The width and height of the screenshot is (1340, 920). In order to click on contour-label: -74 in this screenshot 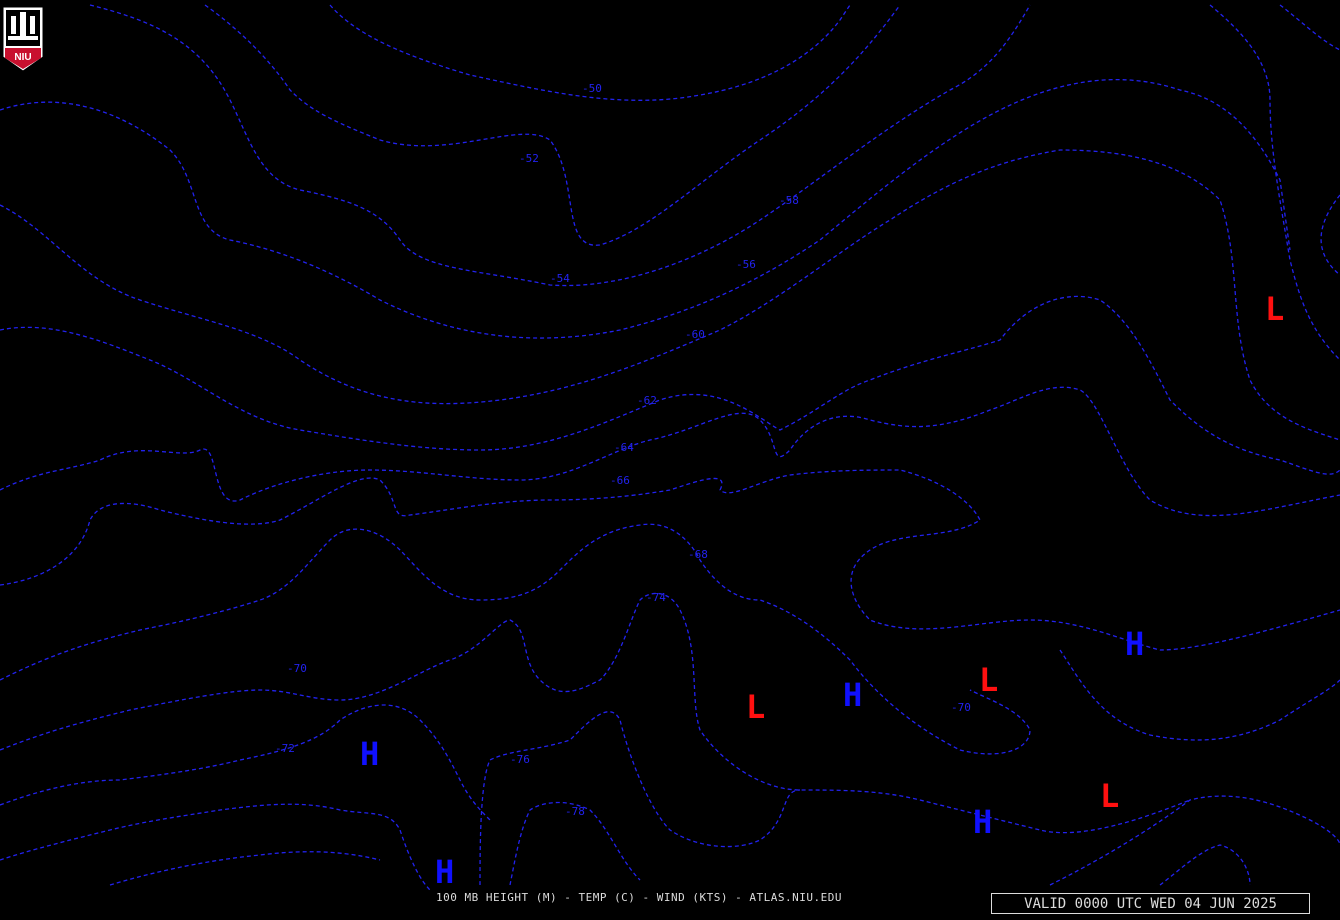, I will do `click(656, 597)`.